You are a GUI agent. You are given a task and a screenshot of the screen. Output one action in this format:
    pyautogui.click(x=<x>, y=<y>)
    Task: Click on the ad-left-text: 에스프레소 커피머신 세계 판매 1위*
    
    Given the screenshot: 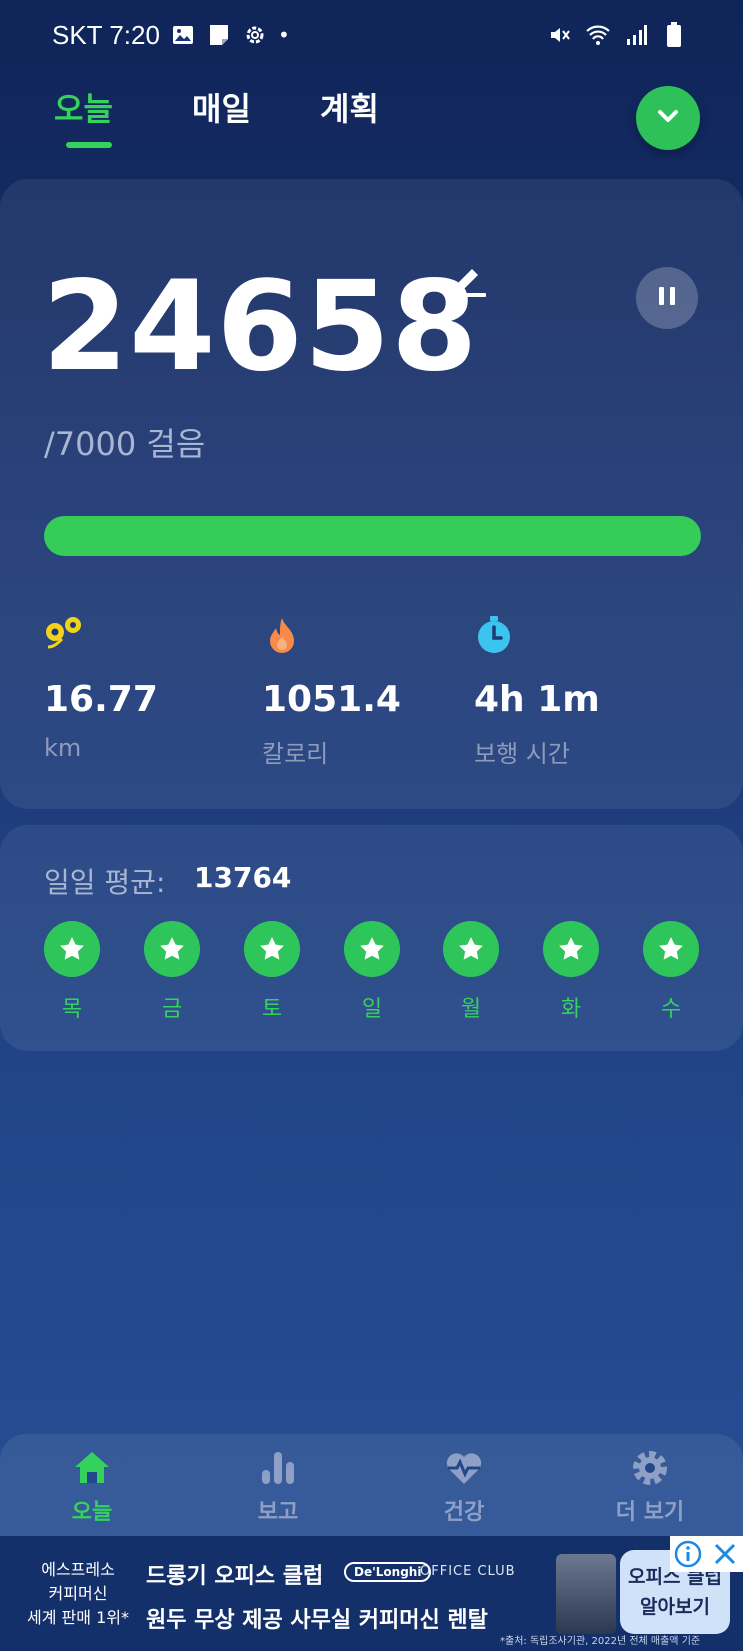 What is the action you would take?
    pyautogui.click(x=78, y=1594)
    